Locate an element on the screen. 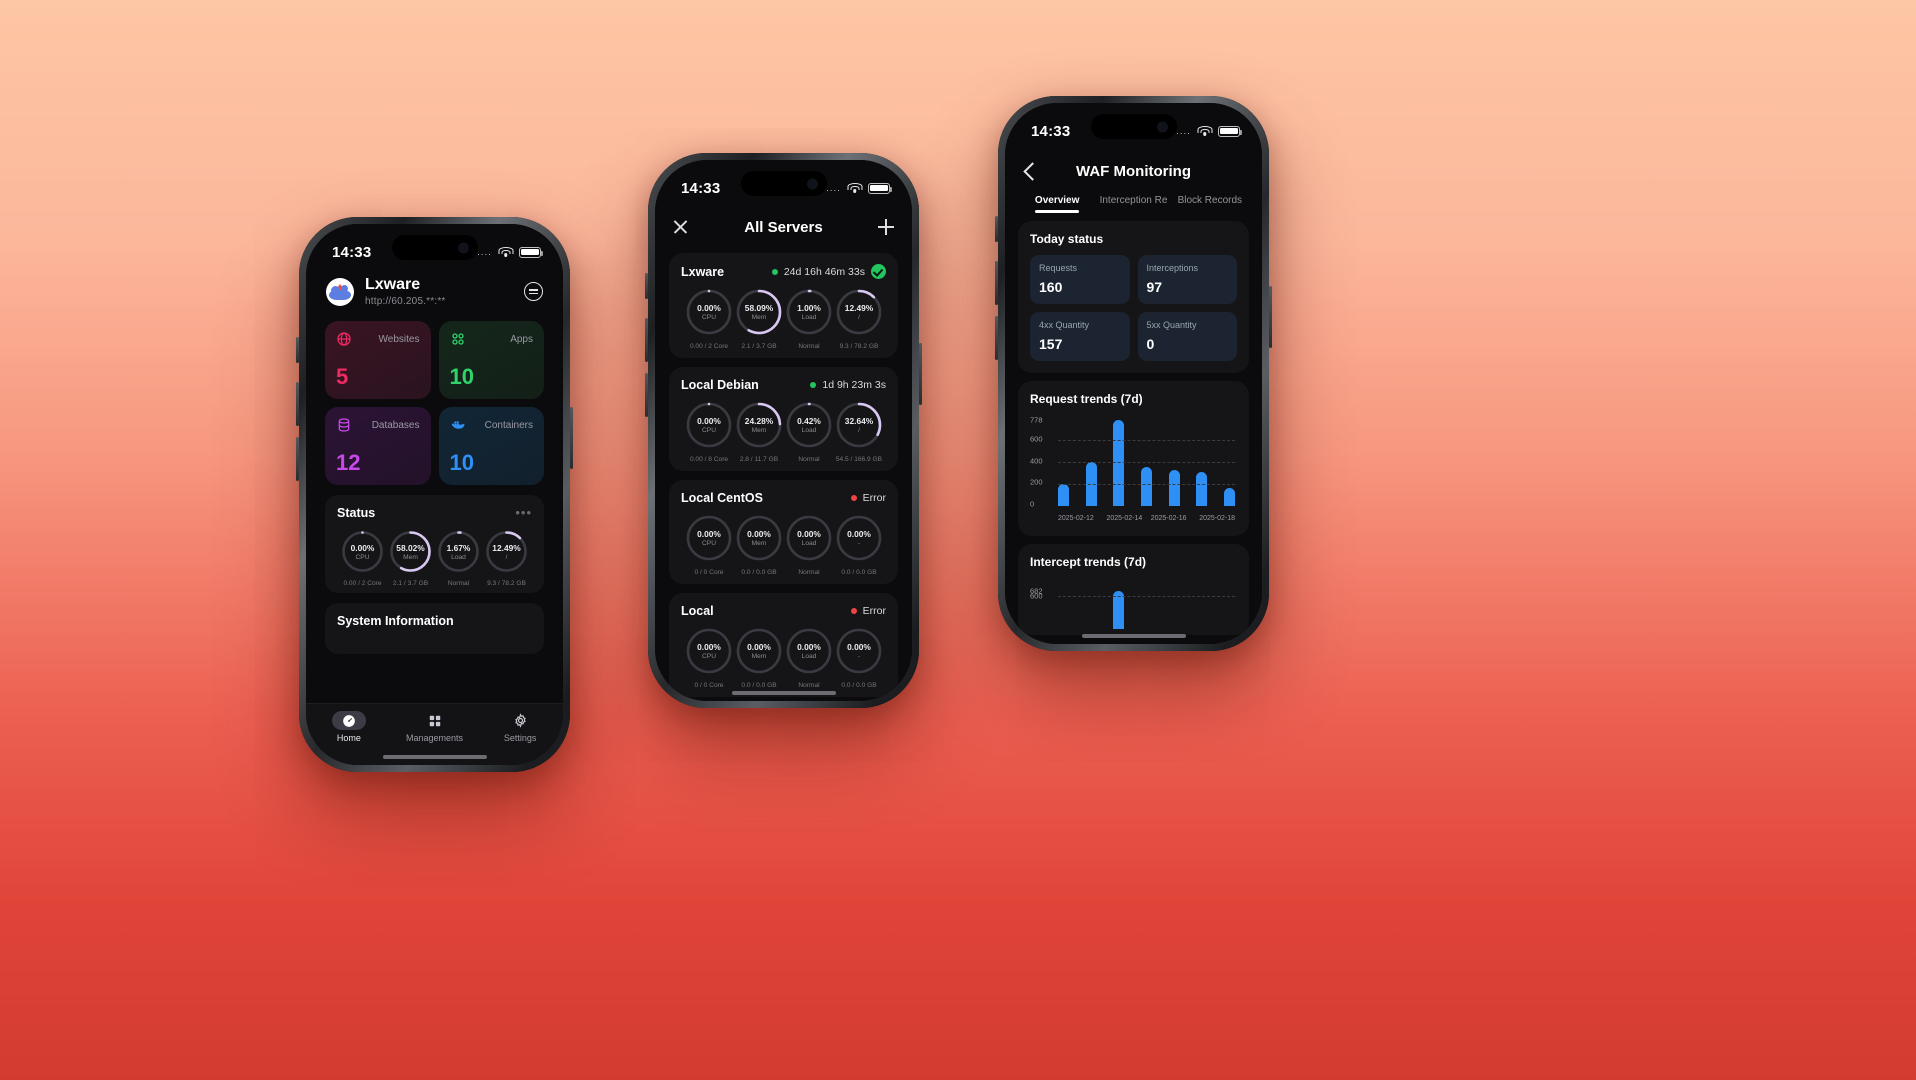  tile-websites: Websites 5 is located at coordinates (378, 360).